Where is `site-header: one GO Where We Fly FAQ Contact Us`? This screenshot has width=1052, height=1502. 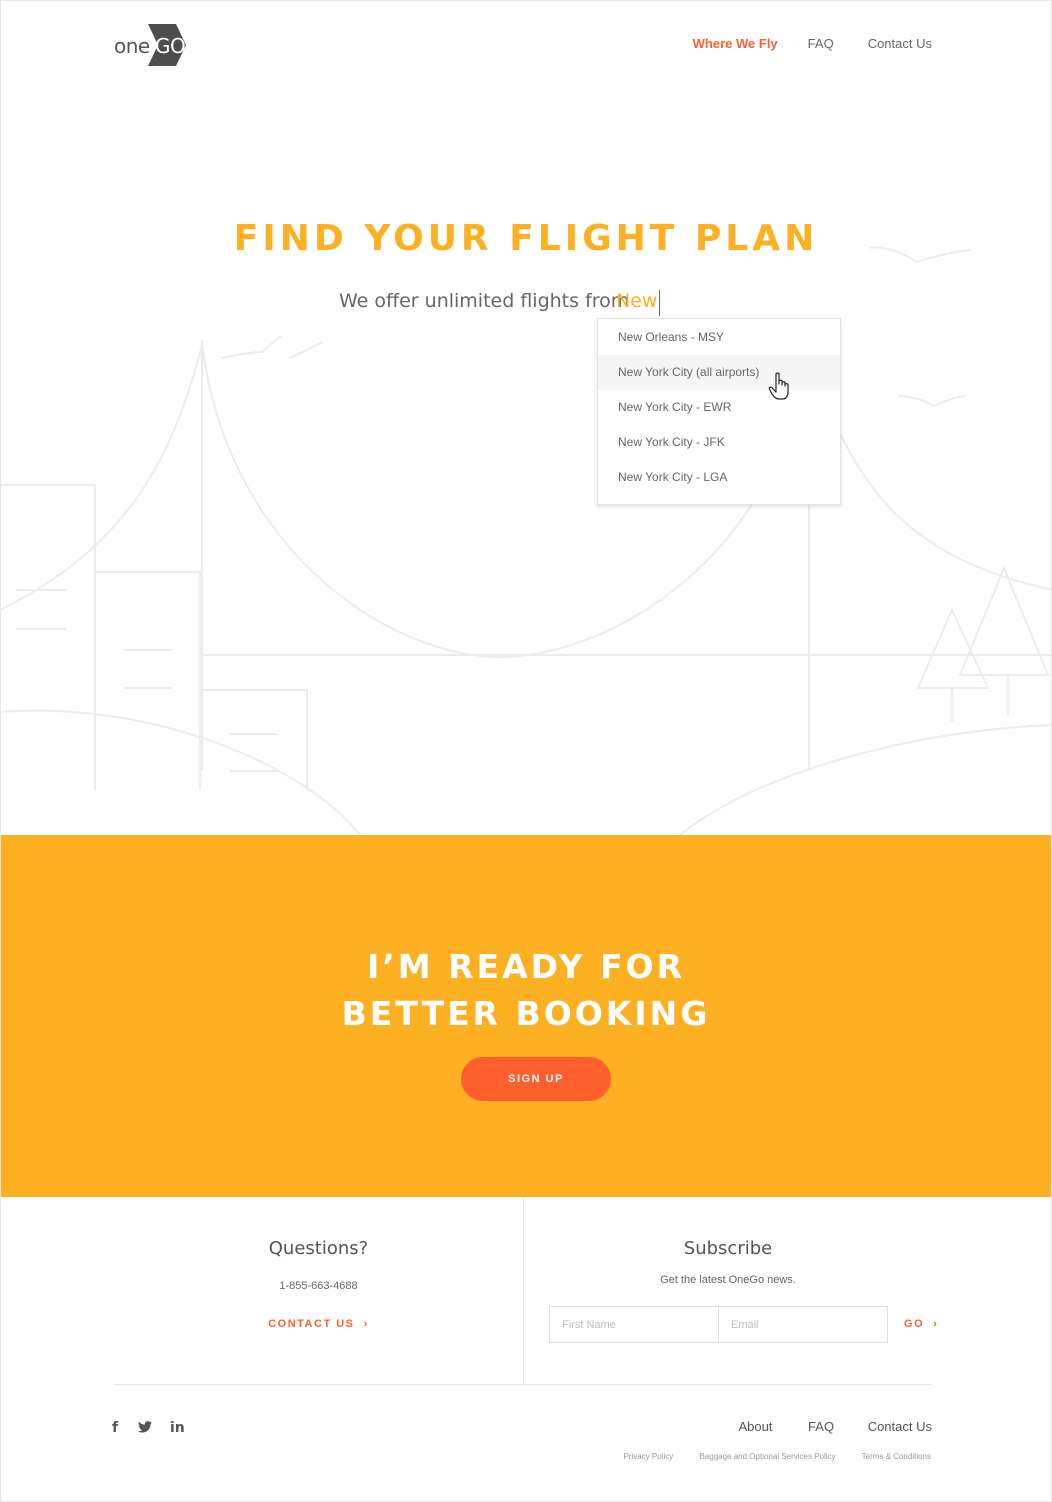 site-header: one GO Where We Fly FAQ Contact Us is located at coordinates (526, 45).